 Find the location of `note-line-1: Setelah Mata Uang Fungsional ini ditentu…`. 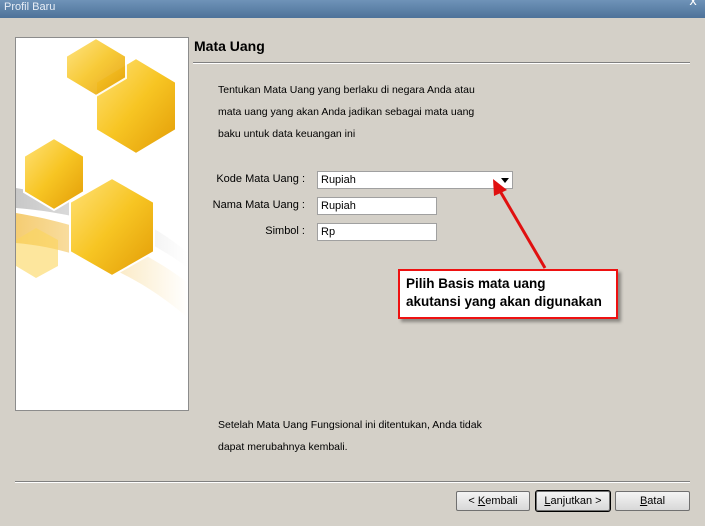

note-line-1: Setelah Mata Uang Fungsional ini ditentu… is located at coordinates (350, 425).